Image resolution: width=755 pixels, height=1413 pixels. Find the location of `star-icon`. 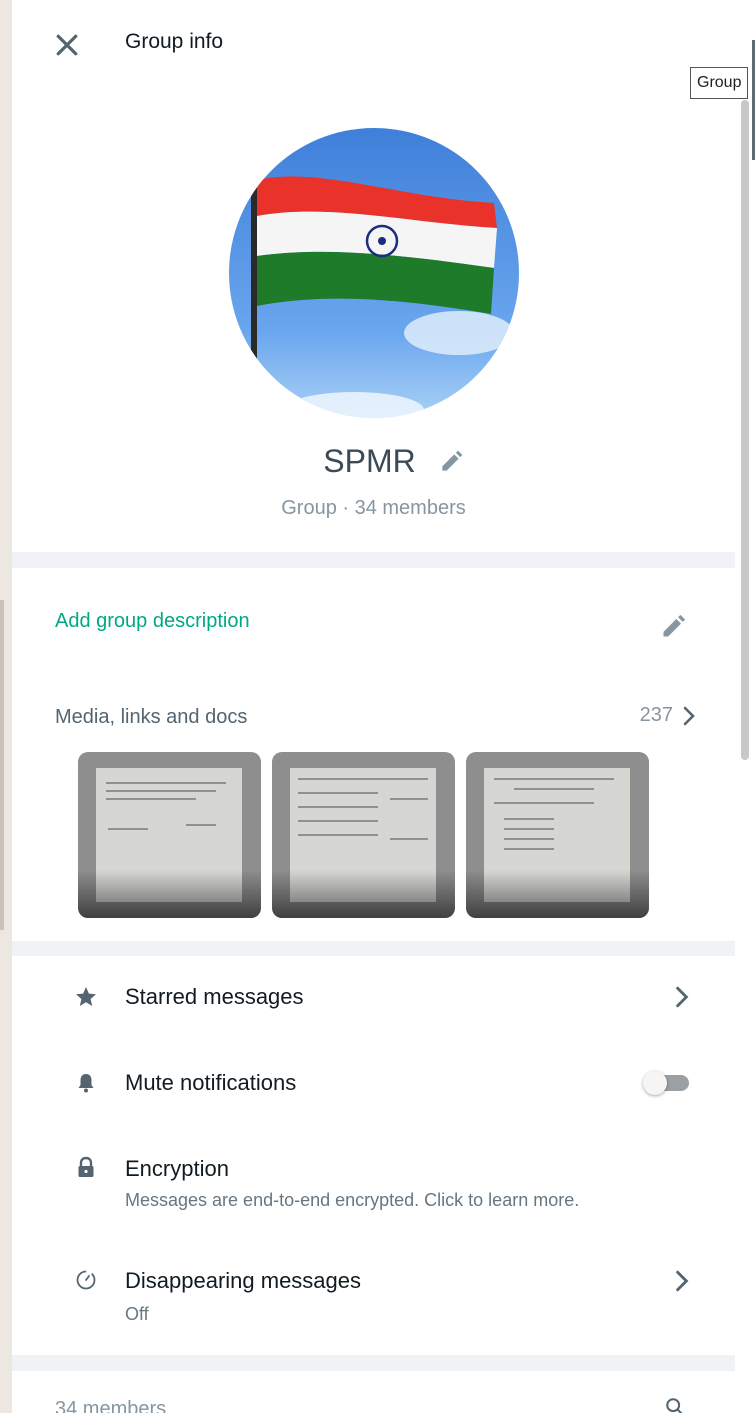

star-icon is located at coordinates (86, 996).